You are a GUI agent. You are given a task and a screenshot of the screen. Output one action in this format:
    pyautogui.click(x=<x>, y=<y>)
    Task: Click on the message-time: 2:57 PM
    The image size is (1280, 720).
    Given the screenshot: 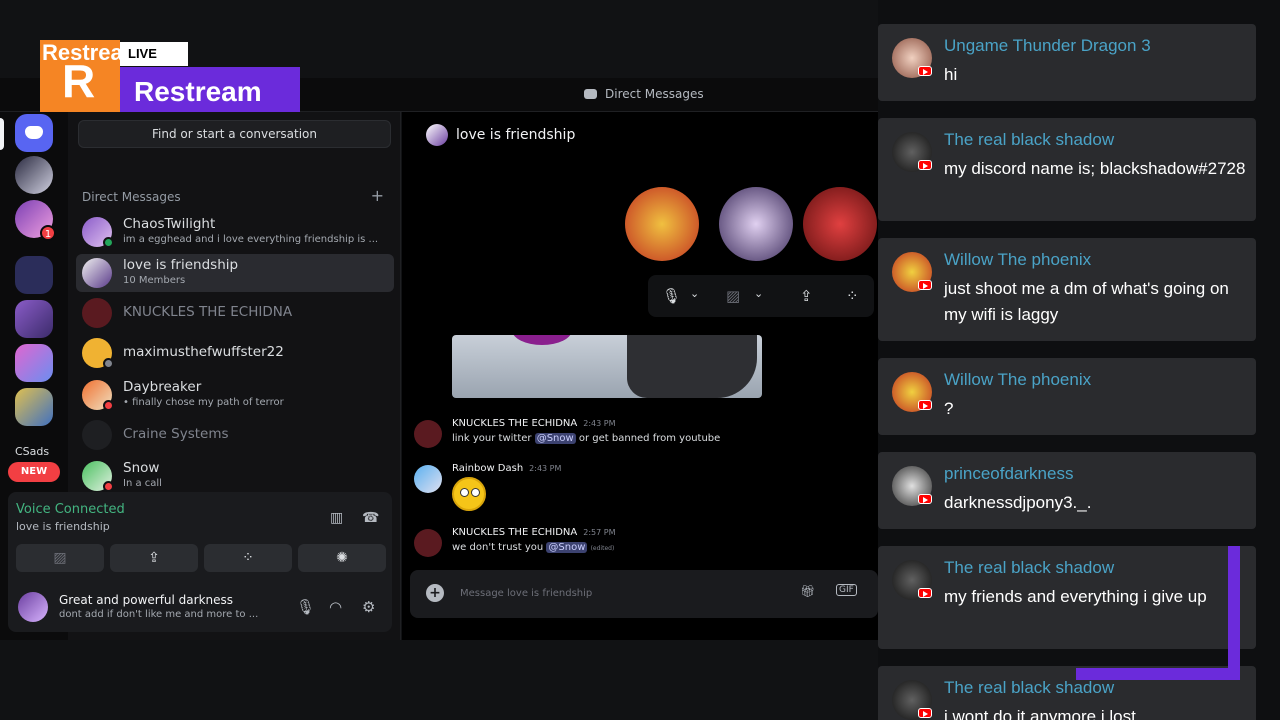 What is the action you would take?
    pyautogui.click(x=599, y=532)
    